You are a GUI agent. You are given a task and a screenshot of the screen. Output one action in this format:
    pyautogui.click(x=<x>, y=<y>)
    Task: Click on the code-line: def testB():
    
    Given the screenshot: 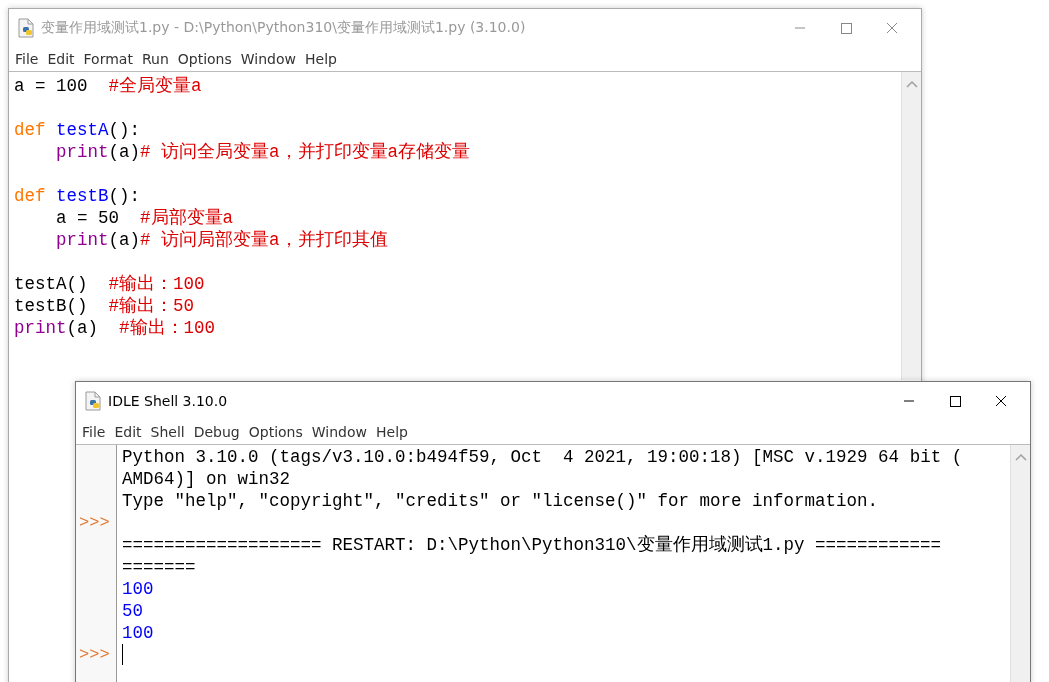 What is the action you would take?
    pyautogui.click(x=78, y=196)
    